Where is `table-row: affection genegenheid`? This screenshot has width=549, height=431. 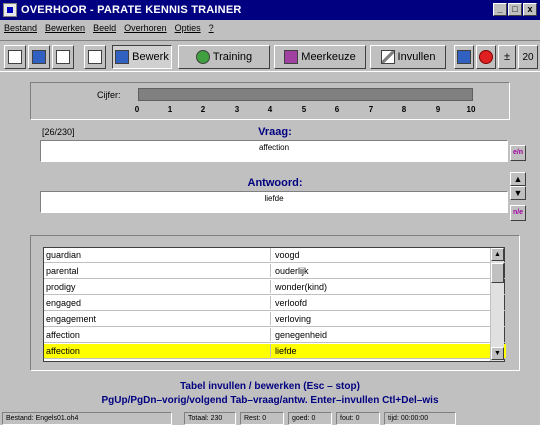
table-row: affection genegenheid is located at coordinates (275, 335).